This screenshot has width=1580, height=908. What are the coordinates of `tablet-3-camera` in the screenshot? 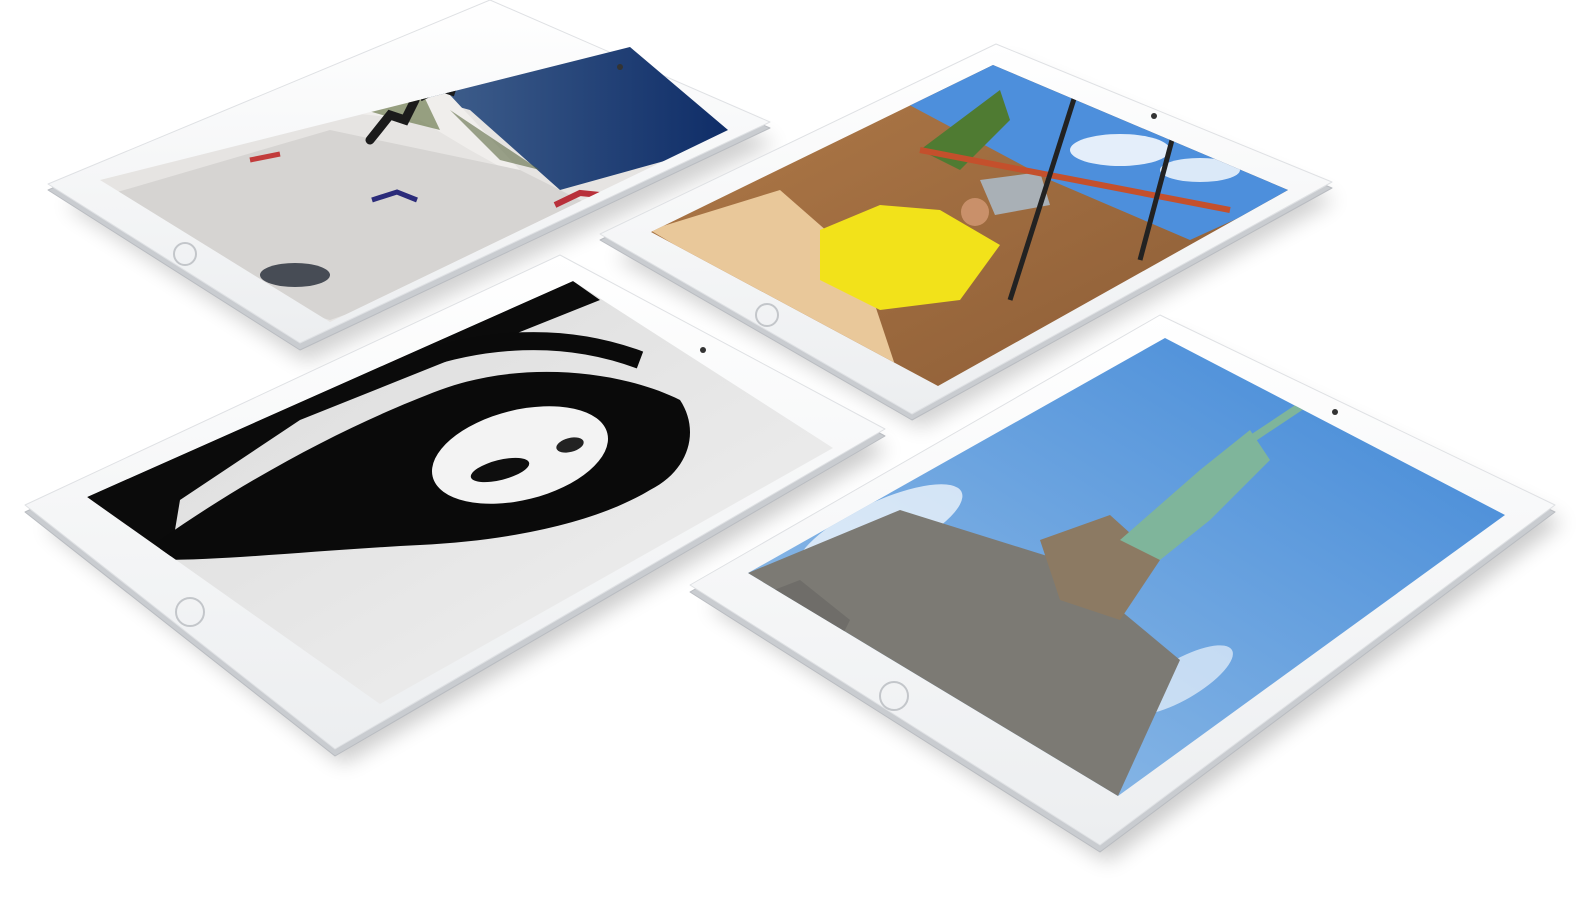 It's located at (703, 350).